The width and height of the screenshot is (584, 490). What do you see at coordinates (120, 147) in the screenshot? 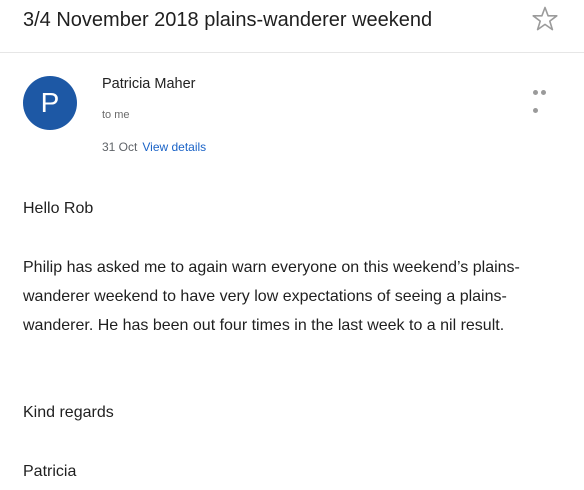
I see `email-date: 31 Oct` at bounding box center [120, 147].